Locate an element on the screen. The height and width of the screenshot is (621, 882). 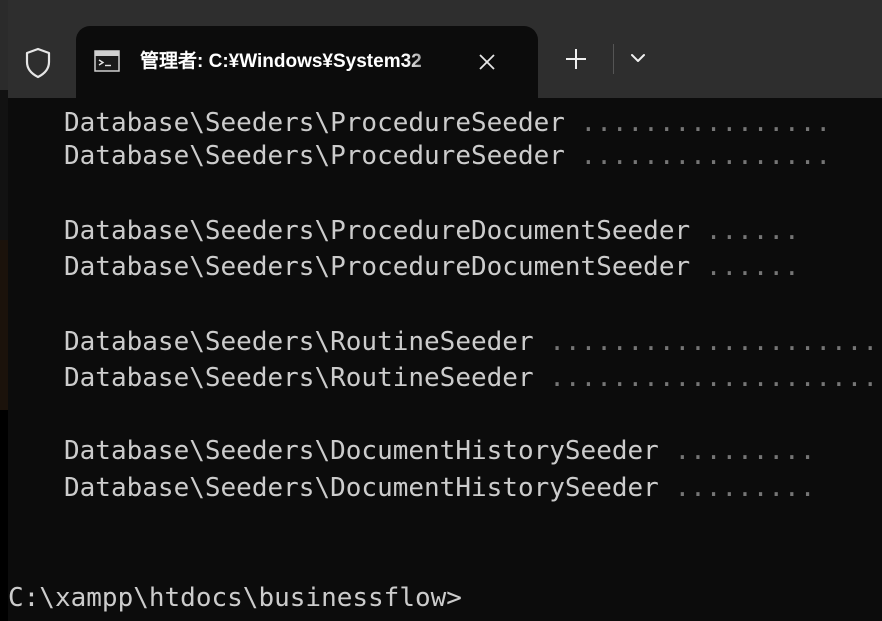
tab-title: 管理者: C:¥Windows¥System32 is located at coordinates (281, 61).